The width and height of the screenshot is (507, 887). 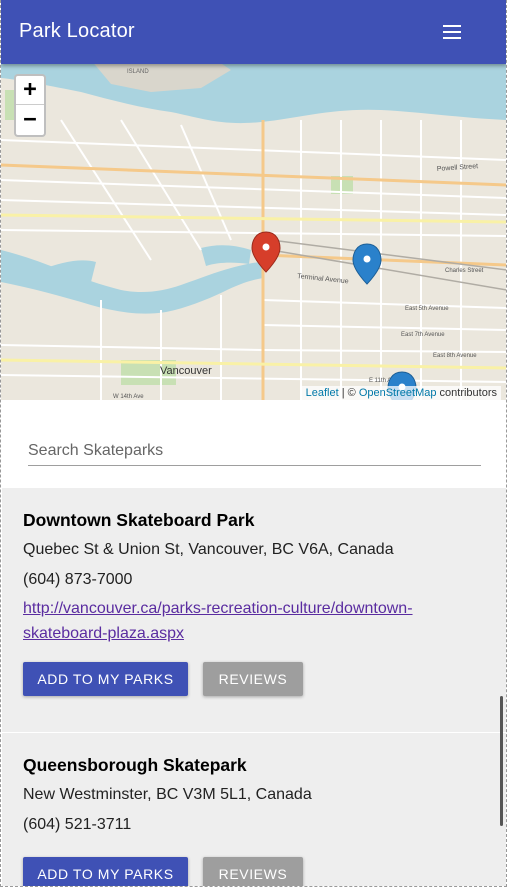 I want to click on search-field, so click(x=254, y=452).